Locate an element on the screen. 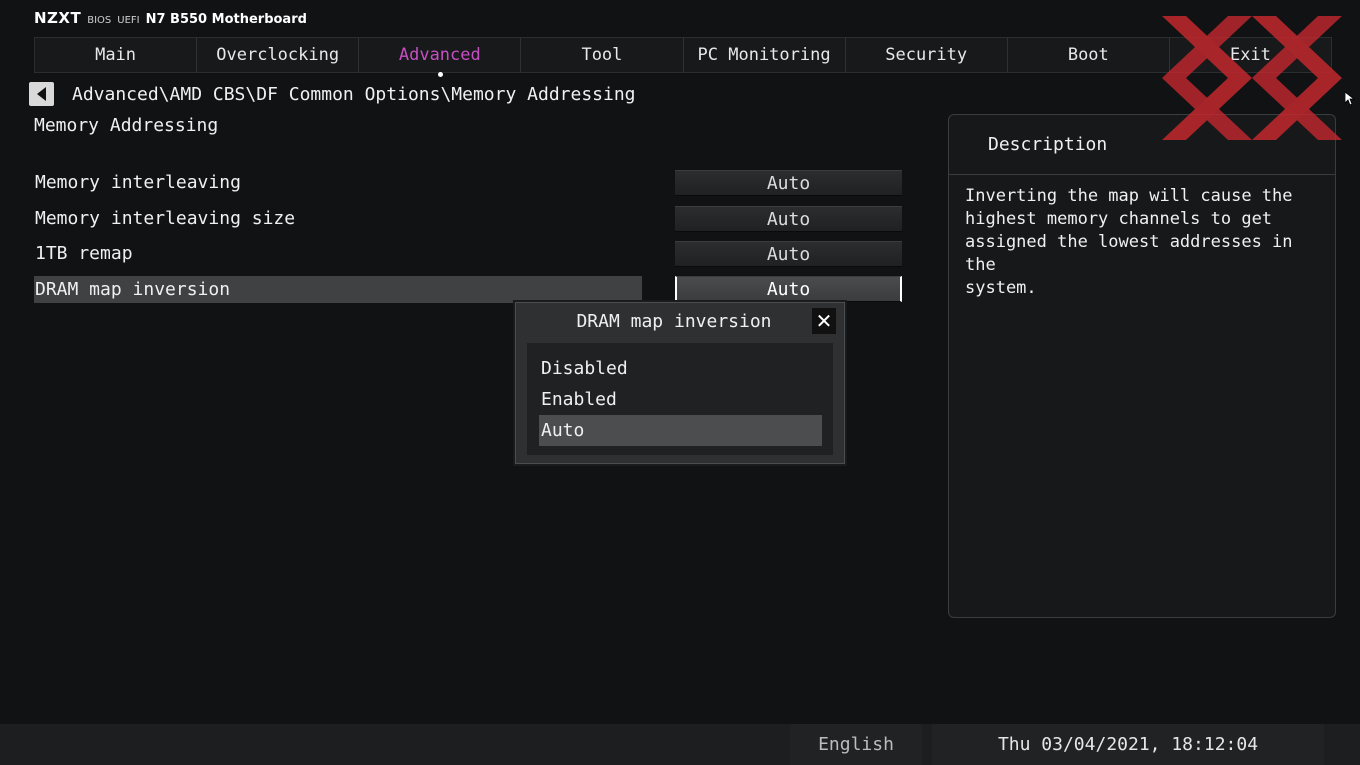 This screenshot has height=765, width=1360. popup-title: DRAM map inversion is located at coordinates (674, 321).